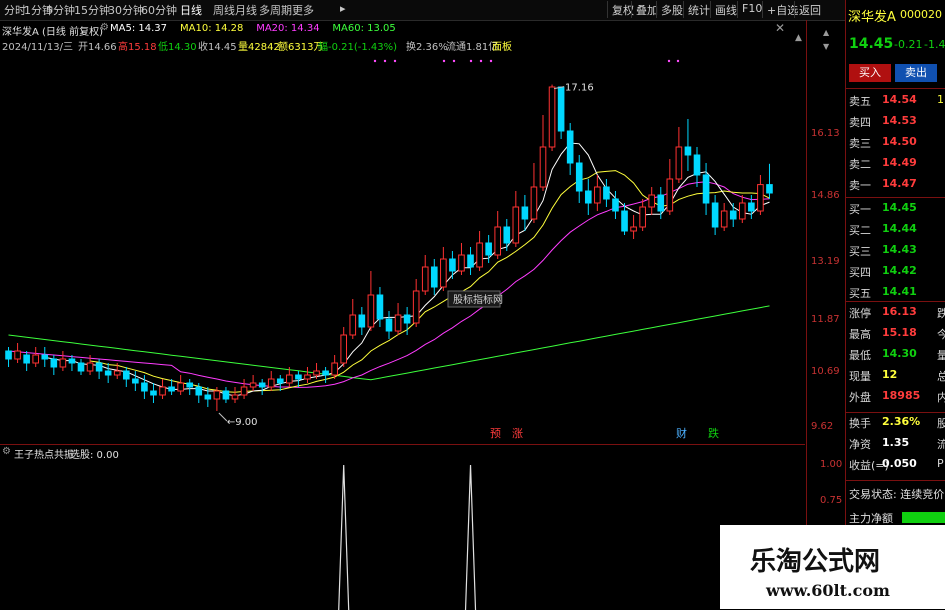 Image resolution: width=945 pixels, height=610 pixels. I want to click on scroll-down-icon: ▼, so click(826, 46).